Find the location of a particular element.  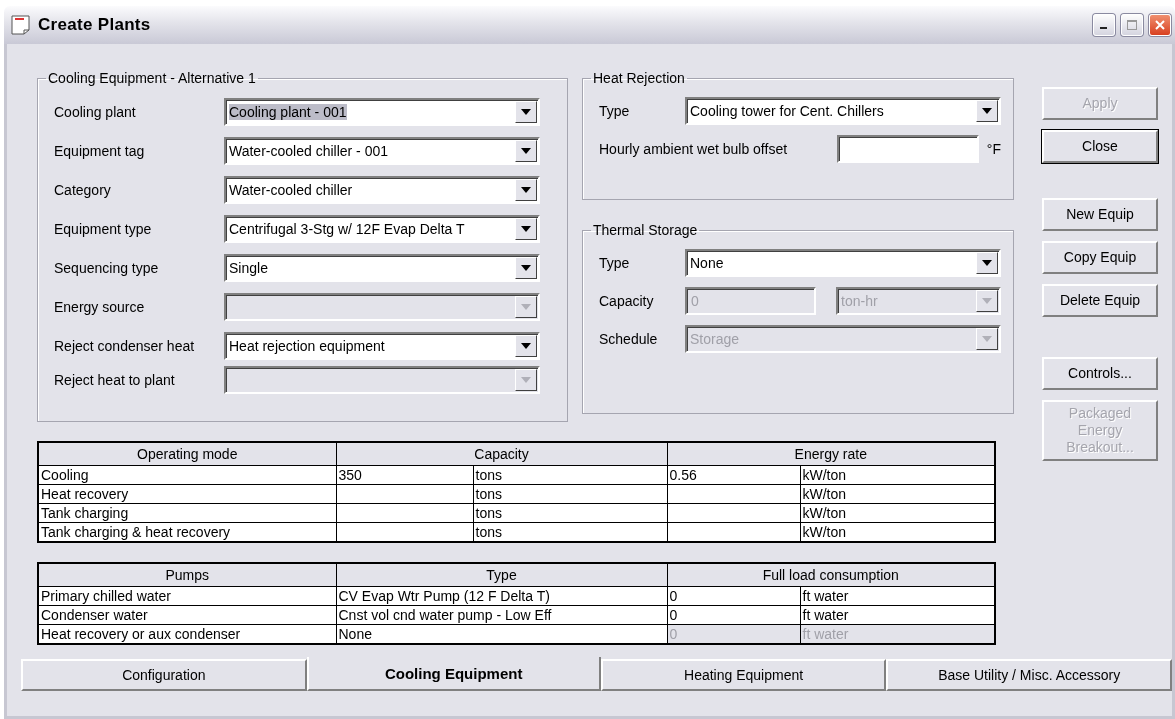

table-cell: Tank charging is located at coordinates (187, 513).